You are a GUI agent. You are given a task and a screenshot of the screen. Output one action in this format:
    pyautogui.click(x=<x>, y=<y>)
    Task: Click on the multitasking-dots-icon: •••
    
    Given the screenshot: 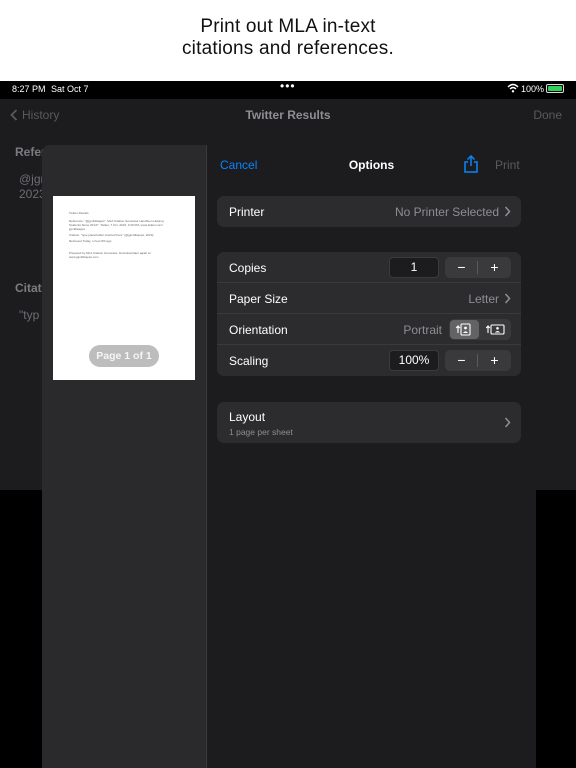 What is the action you would take?
    pyautogui.click(x=288, y=87)
    